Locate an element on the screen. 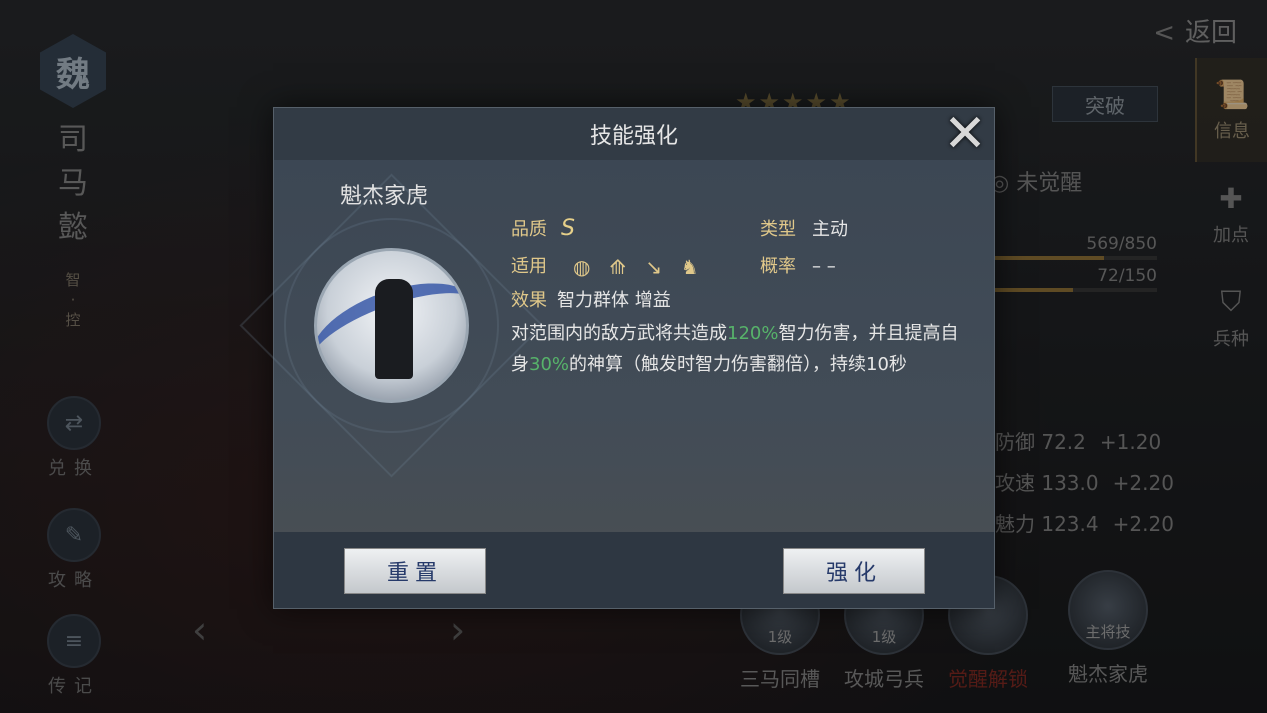 This screenshot has height=713, width=1267. enhance-button: 强化 is located at coordinates (854, 571).